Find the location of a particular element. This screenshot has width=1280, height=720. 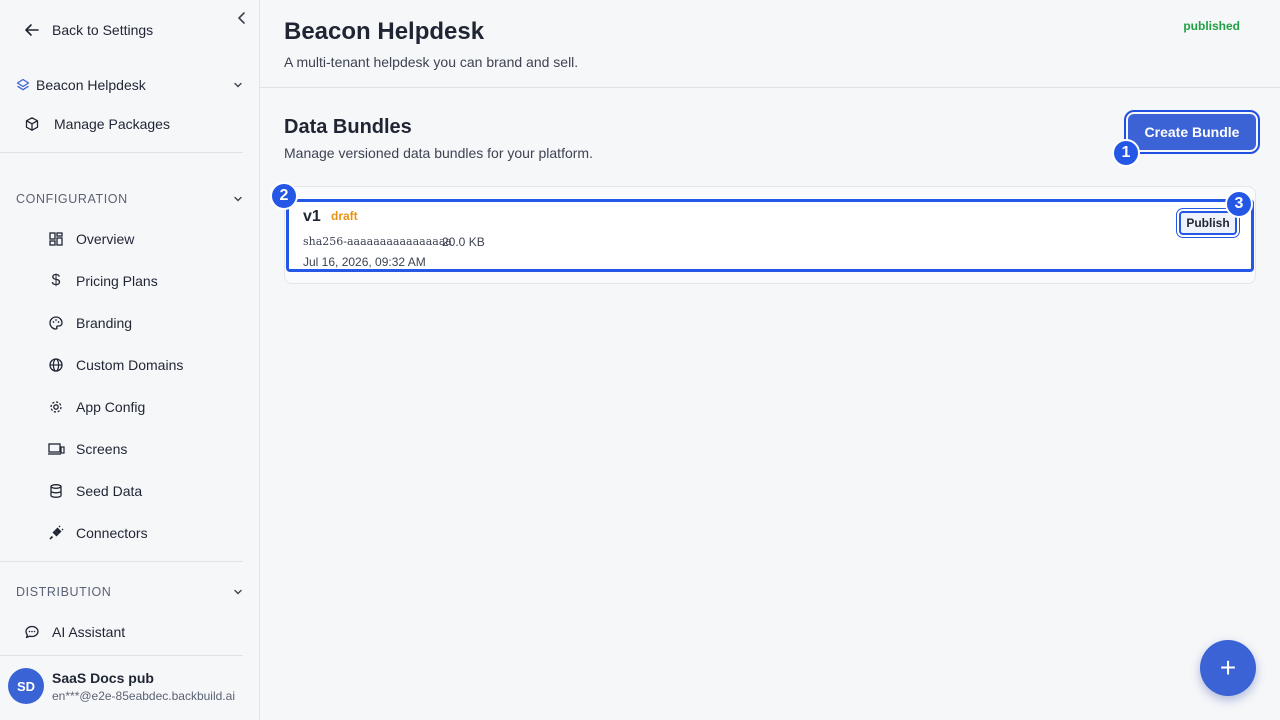

create-bundle-button: Create Bundle is located at coordinates (1192, 132).